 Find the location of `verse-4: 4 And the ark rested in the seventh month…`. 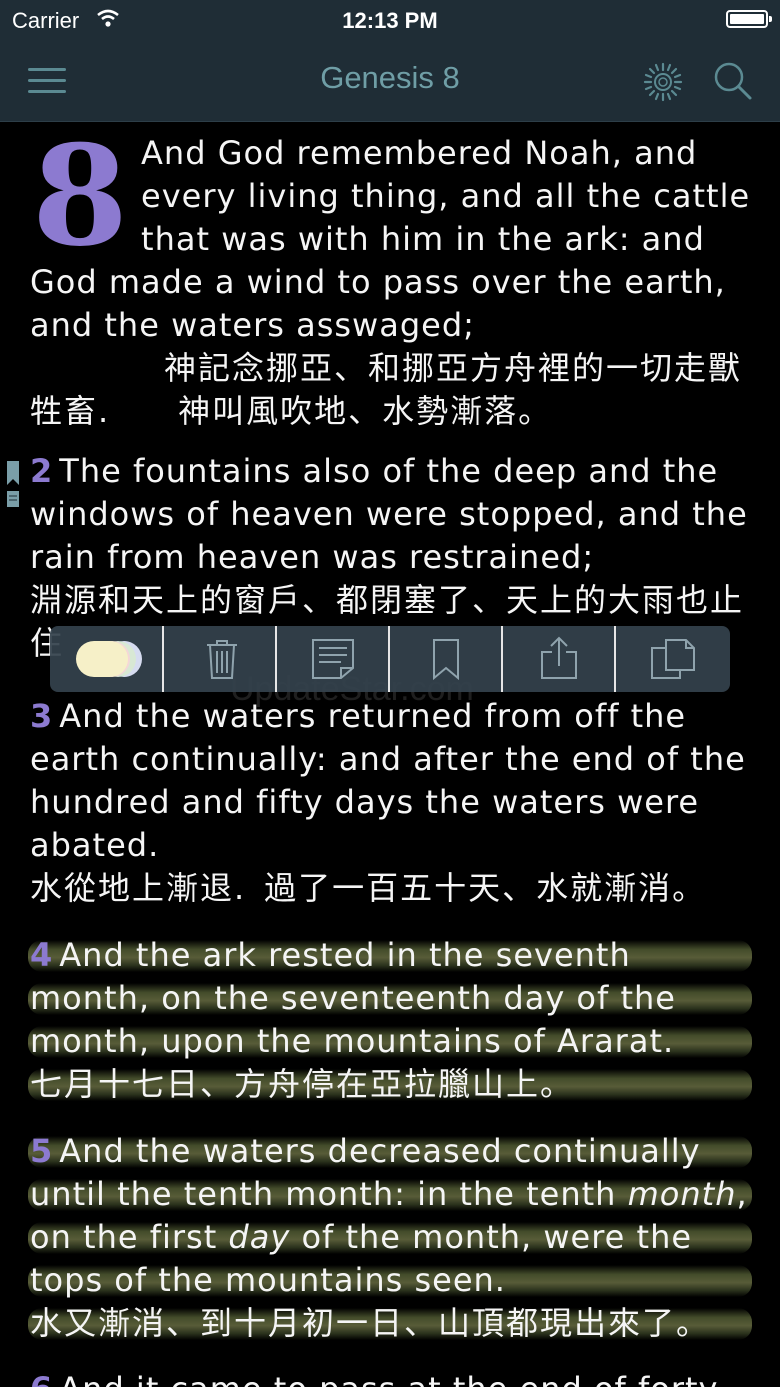

verse-4: 4 And the ark rested in the seventh month… is located at coordinates (395, 1020).